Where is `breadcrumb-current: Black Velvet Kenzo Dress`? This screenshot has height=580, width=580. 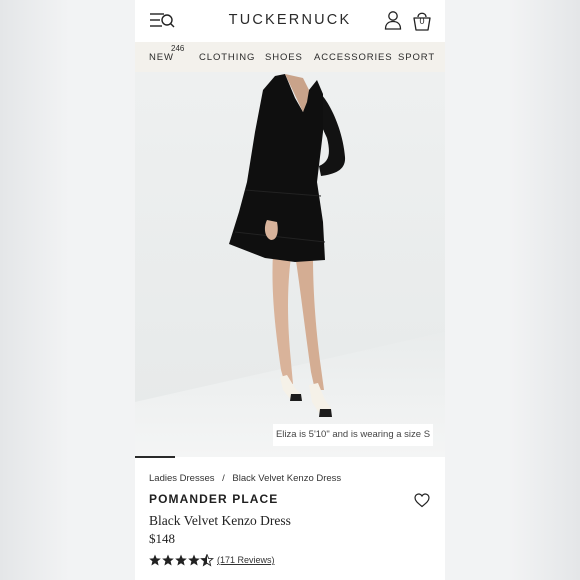
breadcrumb-current: Black Velvet Kenzo Dress is located at coordinates (286, 478).